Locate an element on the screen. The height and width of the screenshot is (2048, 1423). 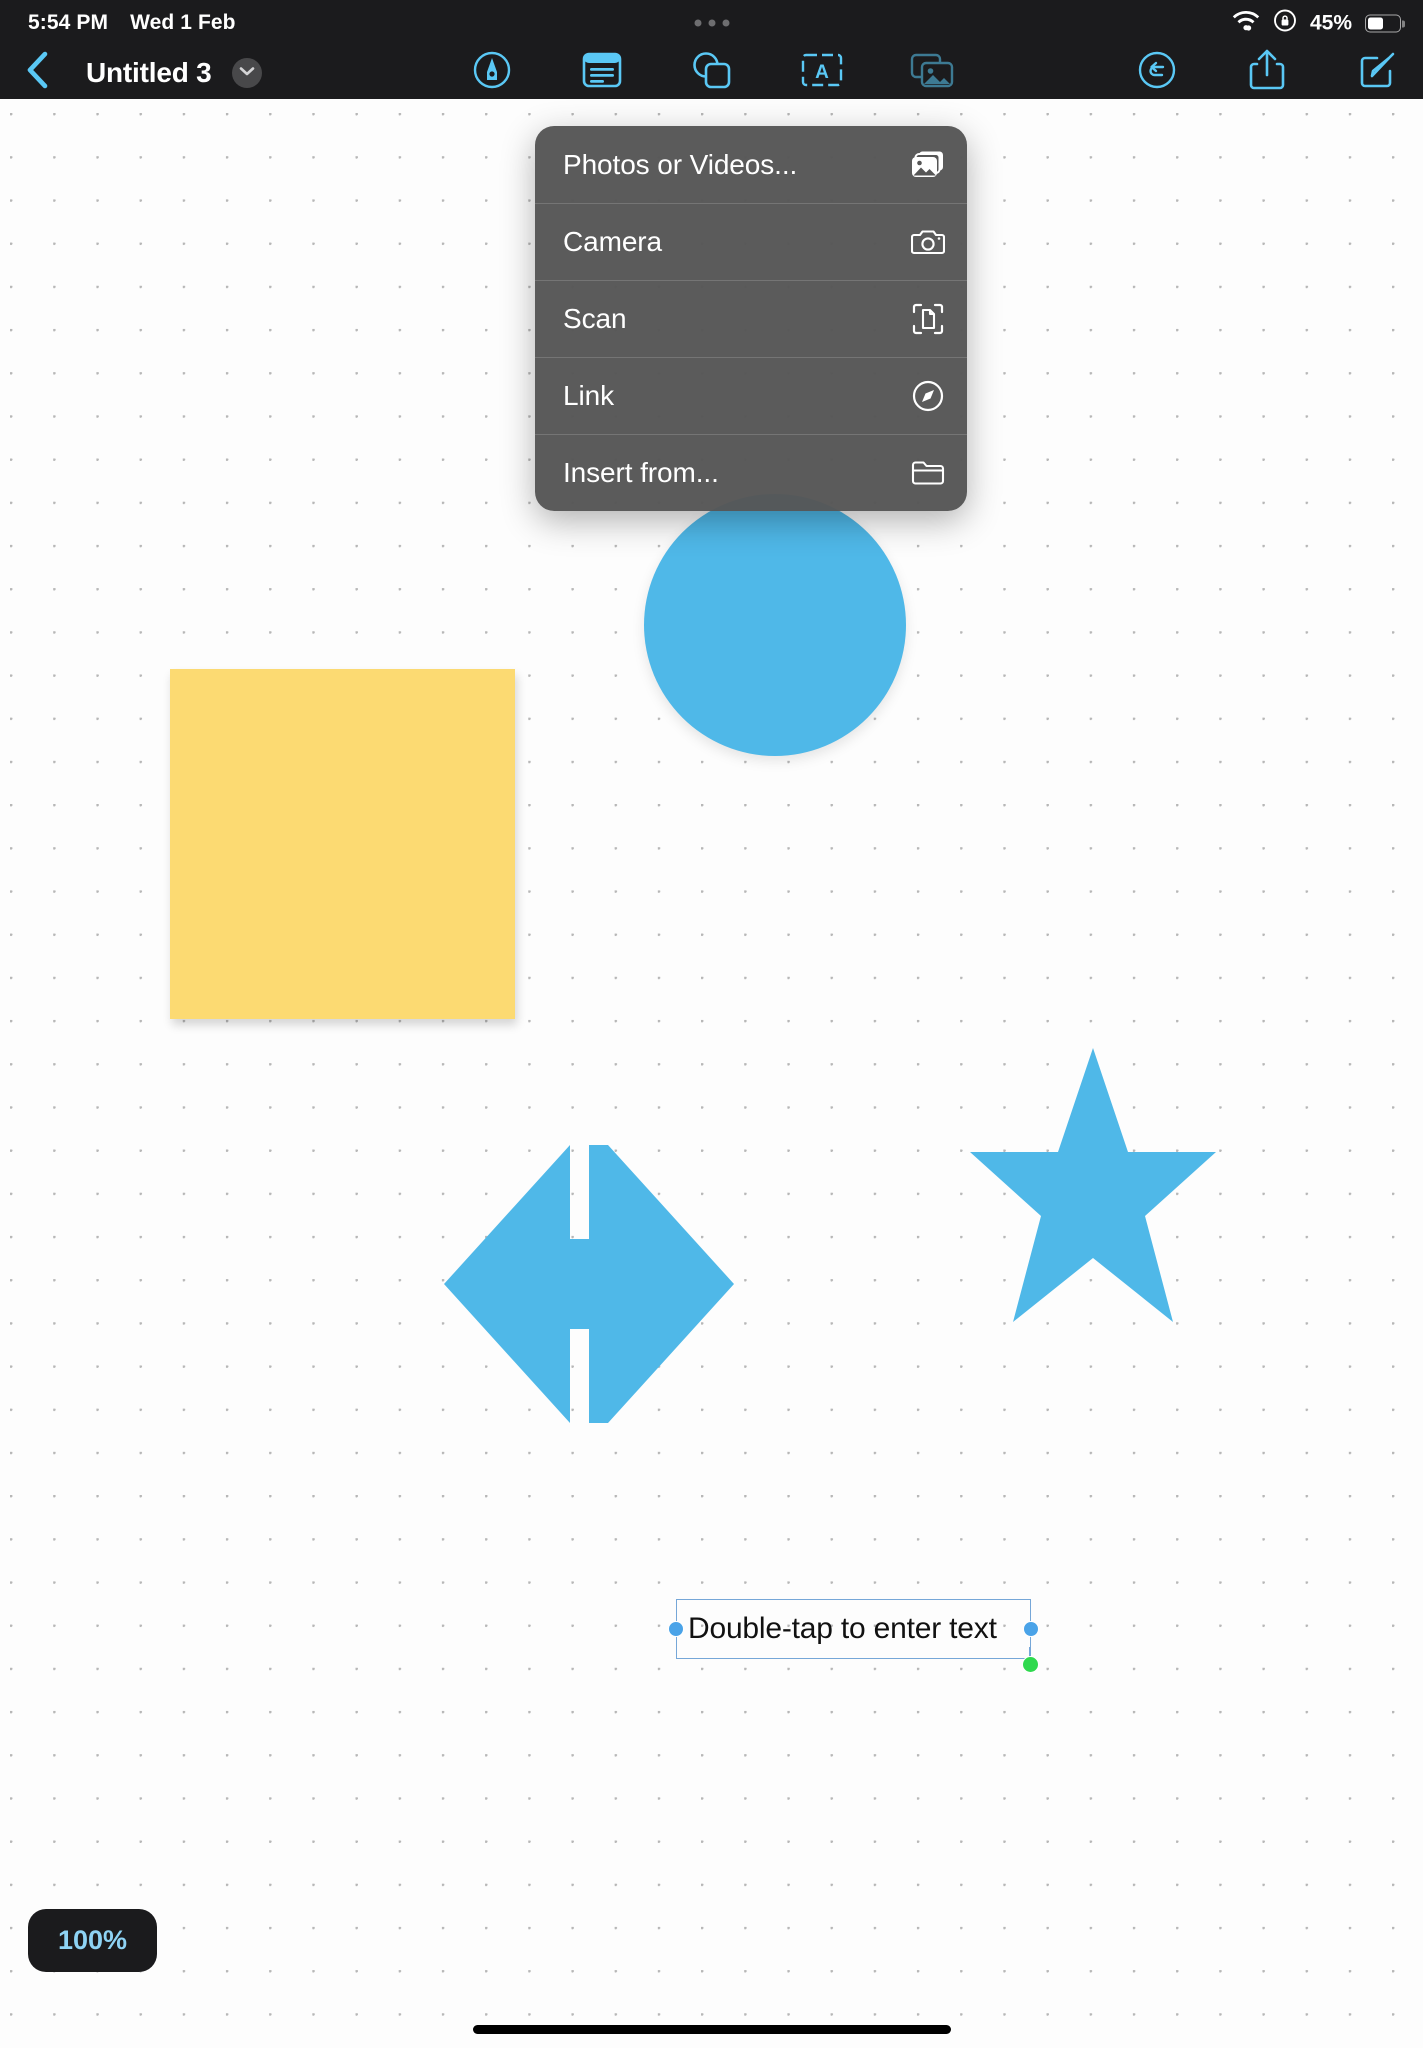
media-tool is located at coordinates (932, 73).